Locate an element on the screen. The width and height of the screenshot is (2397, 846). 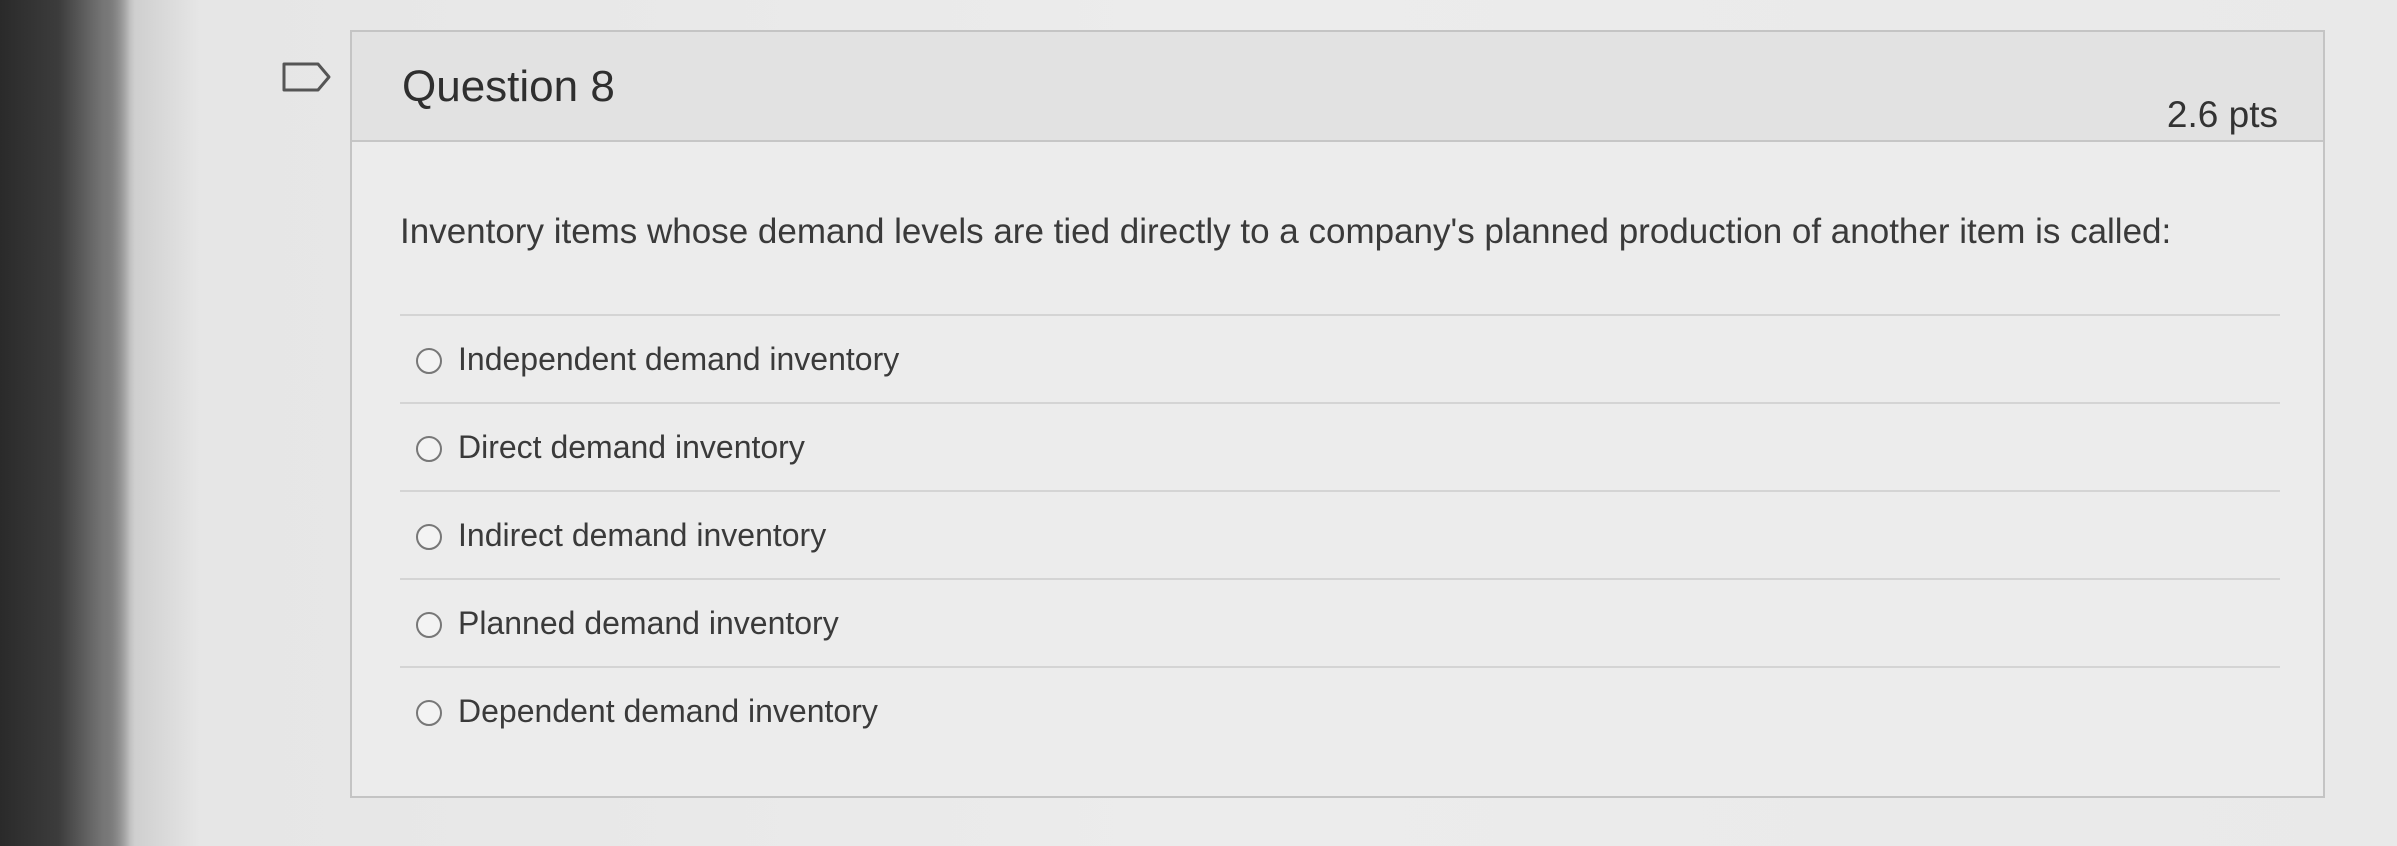
flag-question-icon is located at coordinates (307, 77).